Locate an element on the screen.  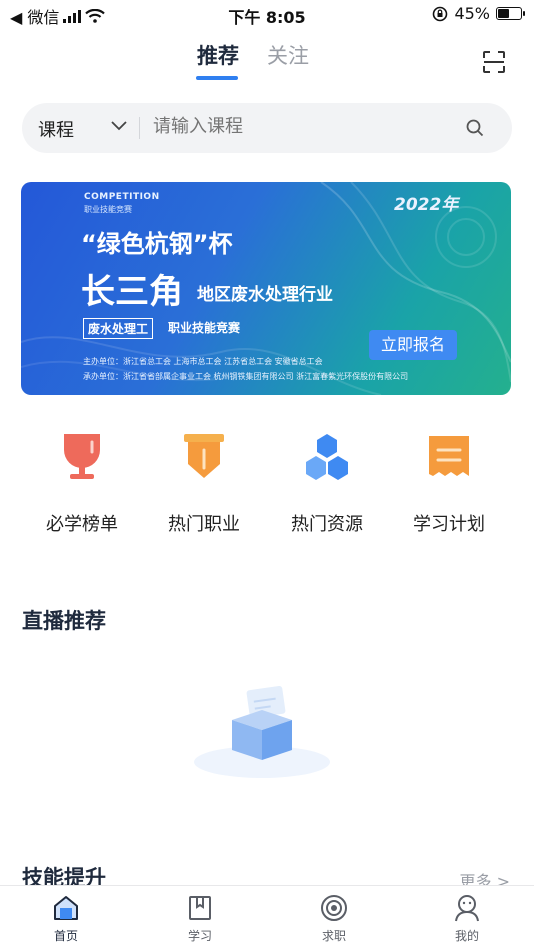
banner-competition-cn: 职业技能竞赛 is located at coordinates (108, 209).